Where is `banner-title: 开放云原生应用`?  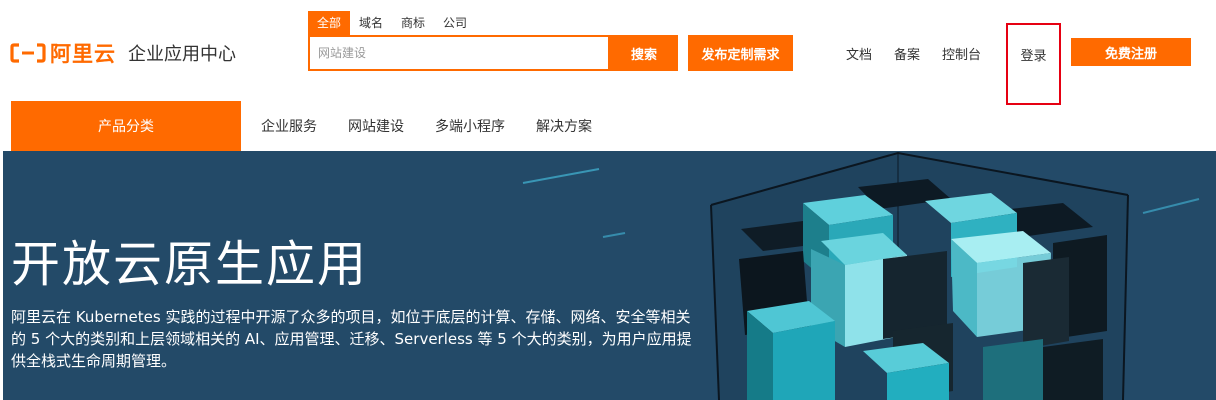
banner-title: 开放云原生应用 is located at coordinates (190, 264).